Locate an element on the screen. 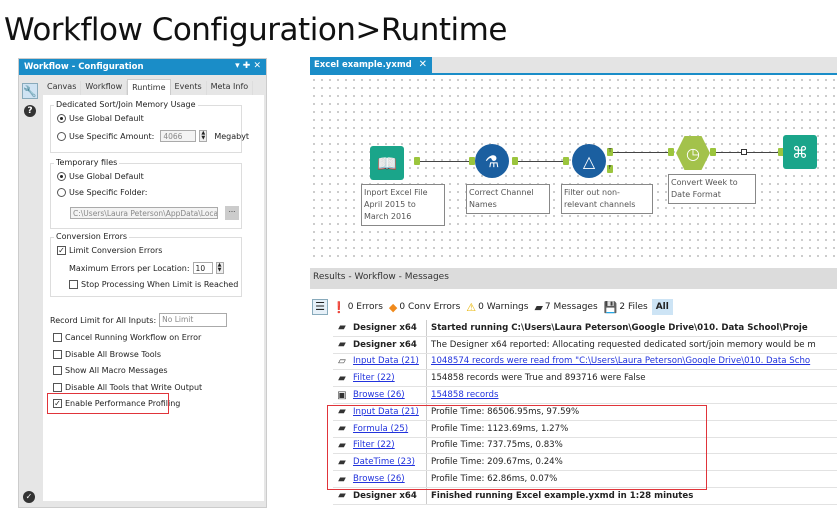 The height and width of the screenshot is (516, 837). binoculars-icon: ⌘ is located at coordinates (800, 152).